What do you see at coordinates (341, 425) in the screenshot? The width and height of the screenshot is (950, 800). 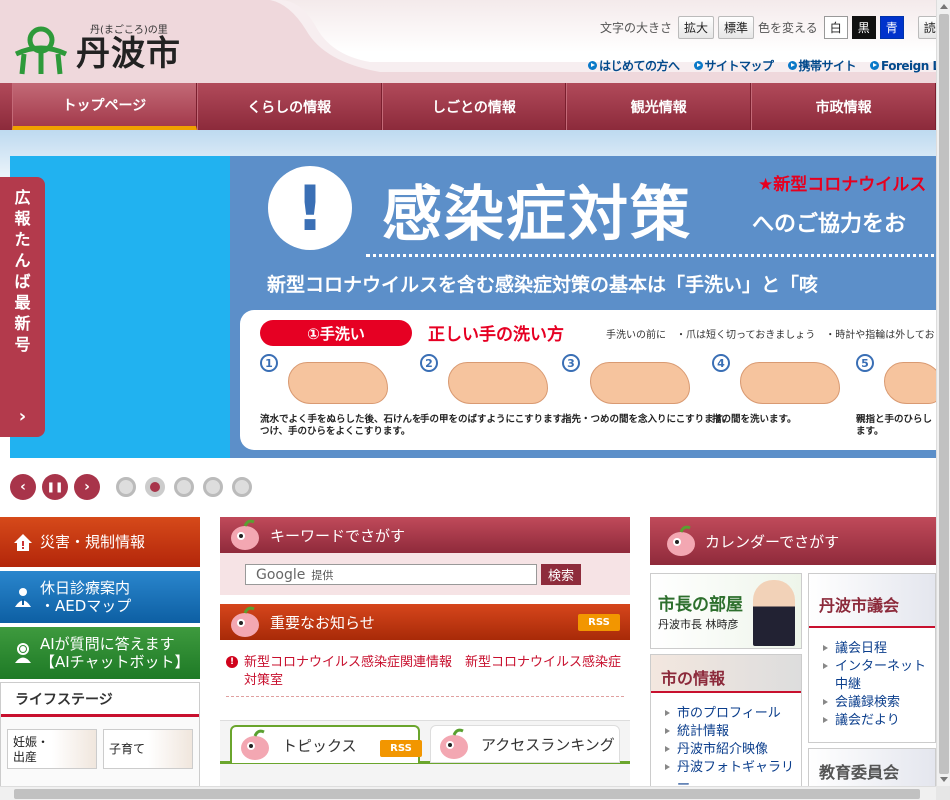 I see `step-caption: 流水でよく手をぬらした後、石けんをつけ、手のひらをよくこすります。` at bounding box center [341, 425].